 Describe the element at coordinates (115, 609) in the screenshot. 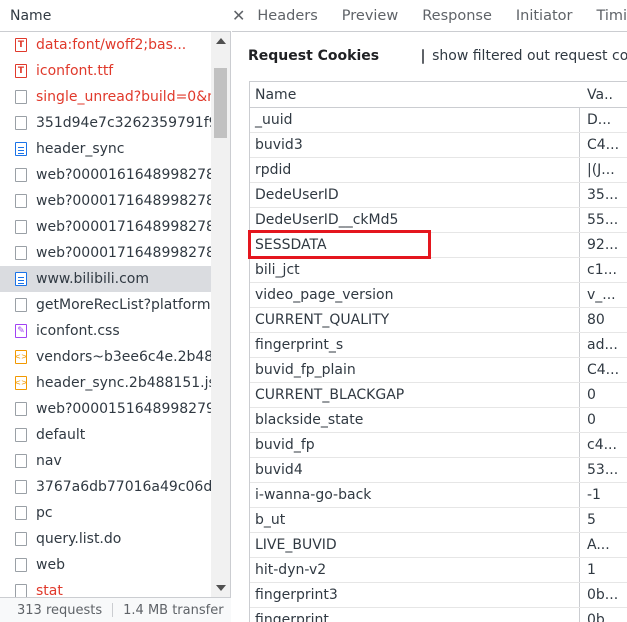

I see `network-status-bar: 313 requests 1.4 MB transfer` at that location.